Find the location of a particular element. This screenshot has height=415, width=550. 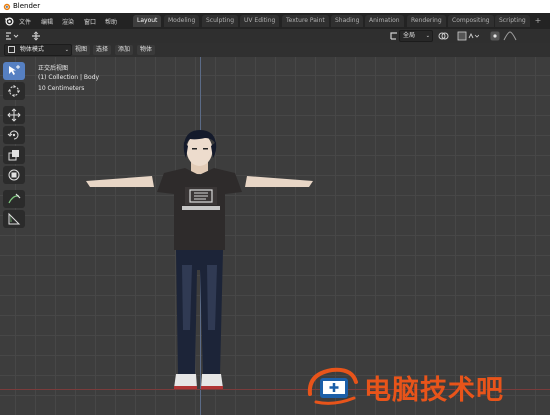

tab-sculpting: Sculpting is located at coordinates (220, 21).